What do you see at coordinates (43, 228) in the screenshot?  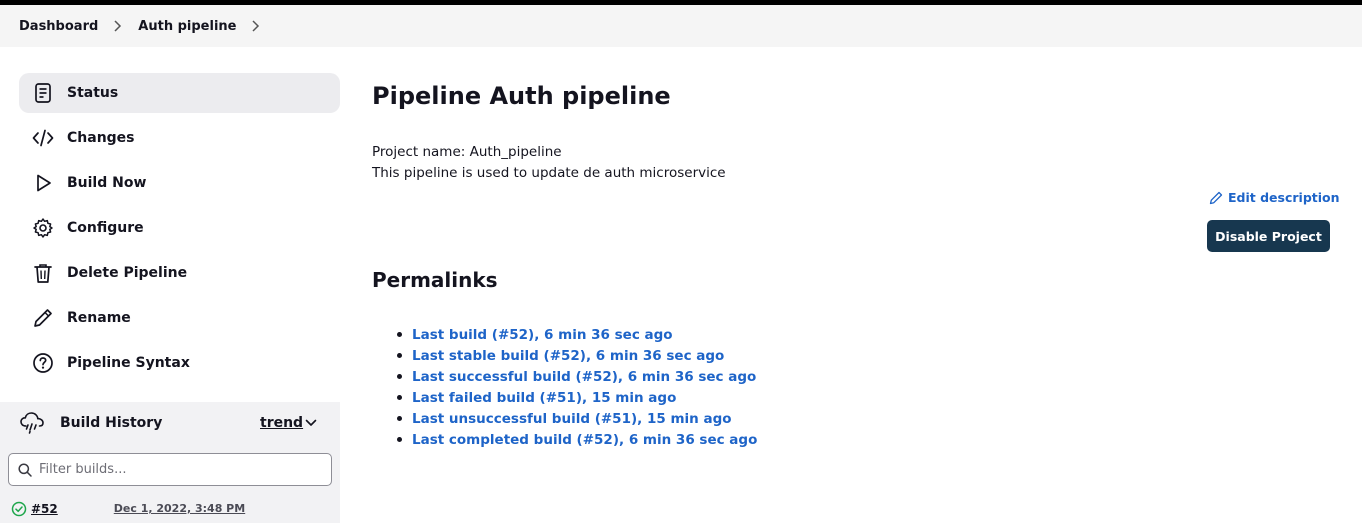 I see `gear-icon` at bounding box center [43, 228].